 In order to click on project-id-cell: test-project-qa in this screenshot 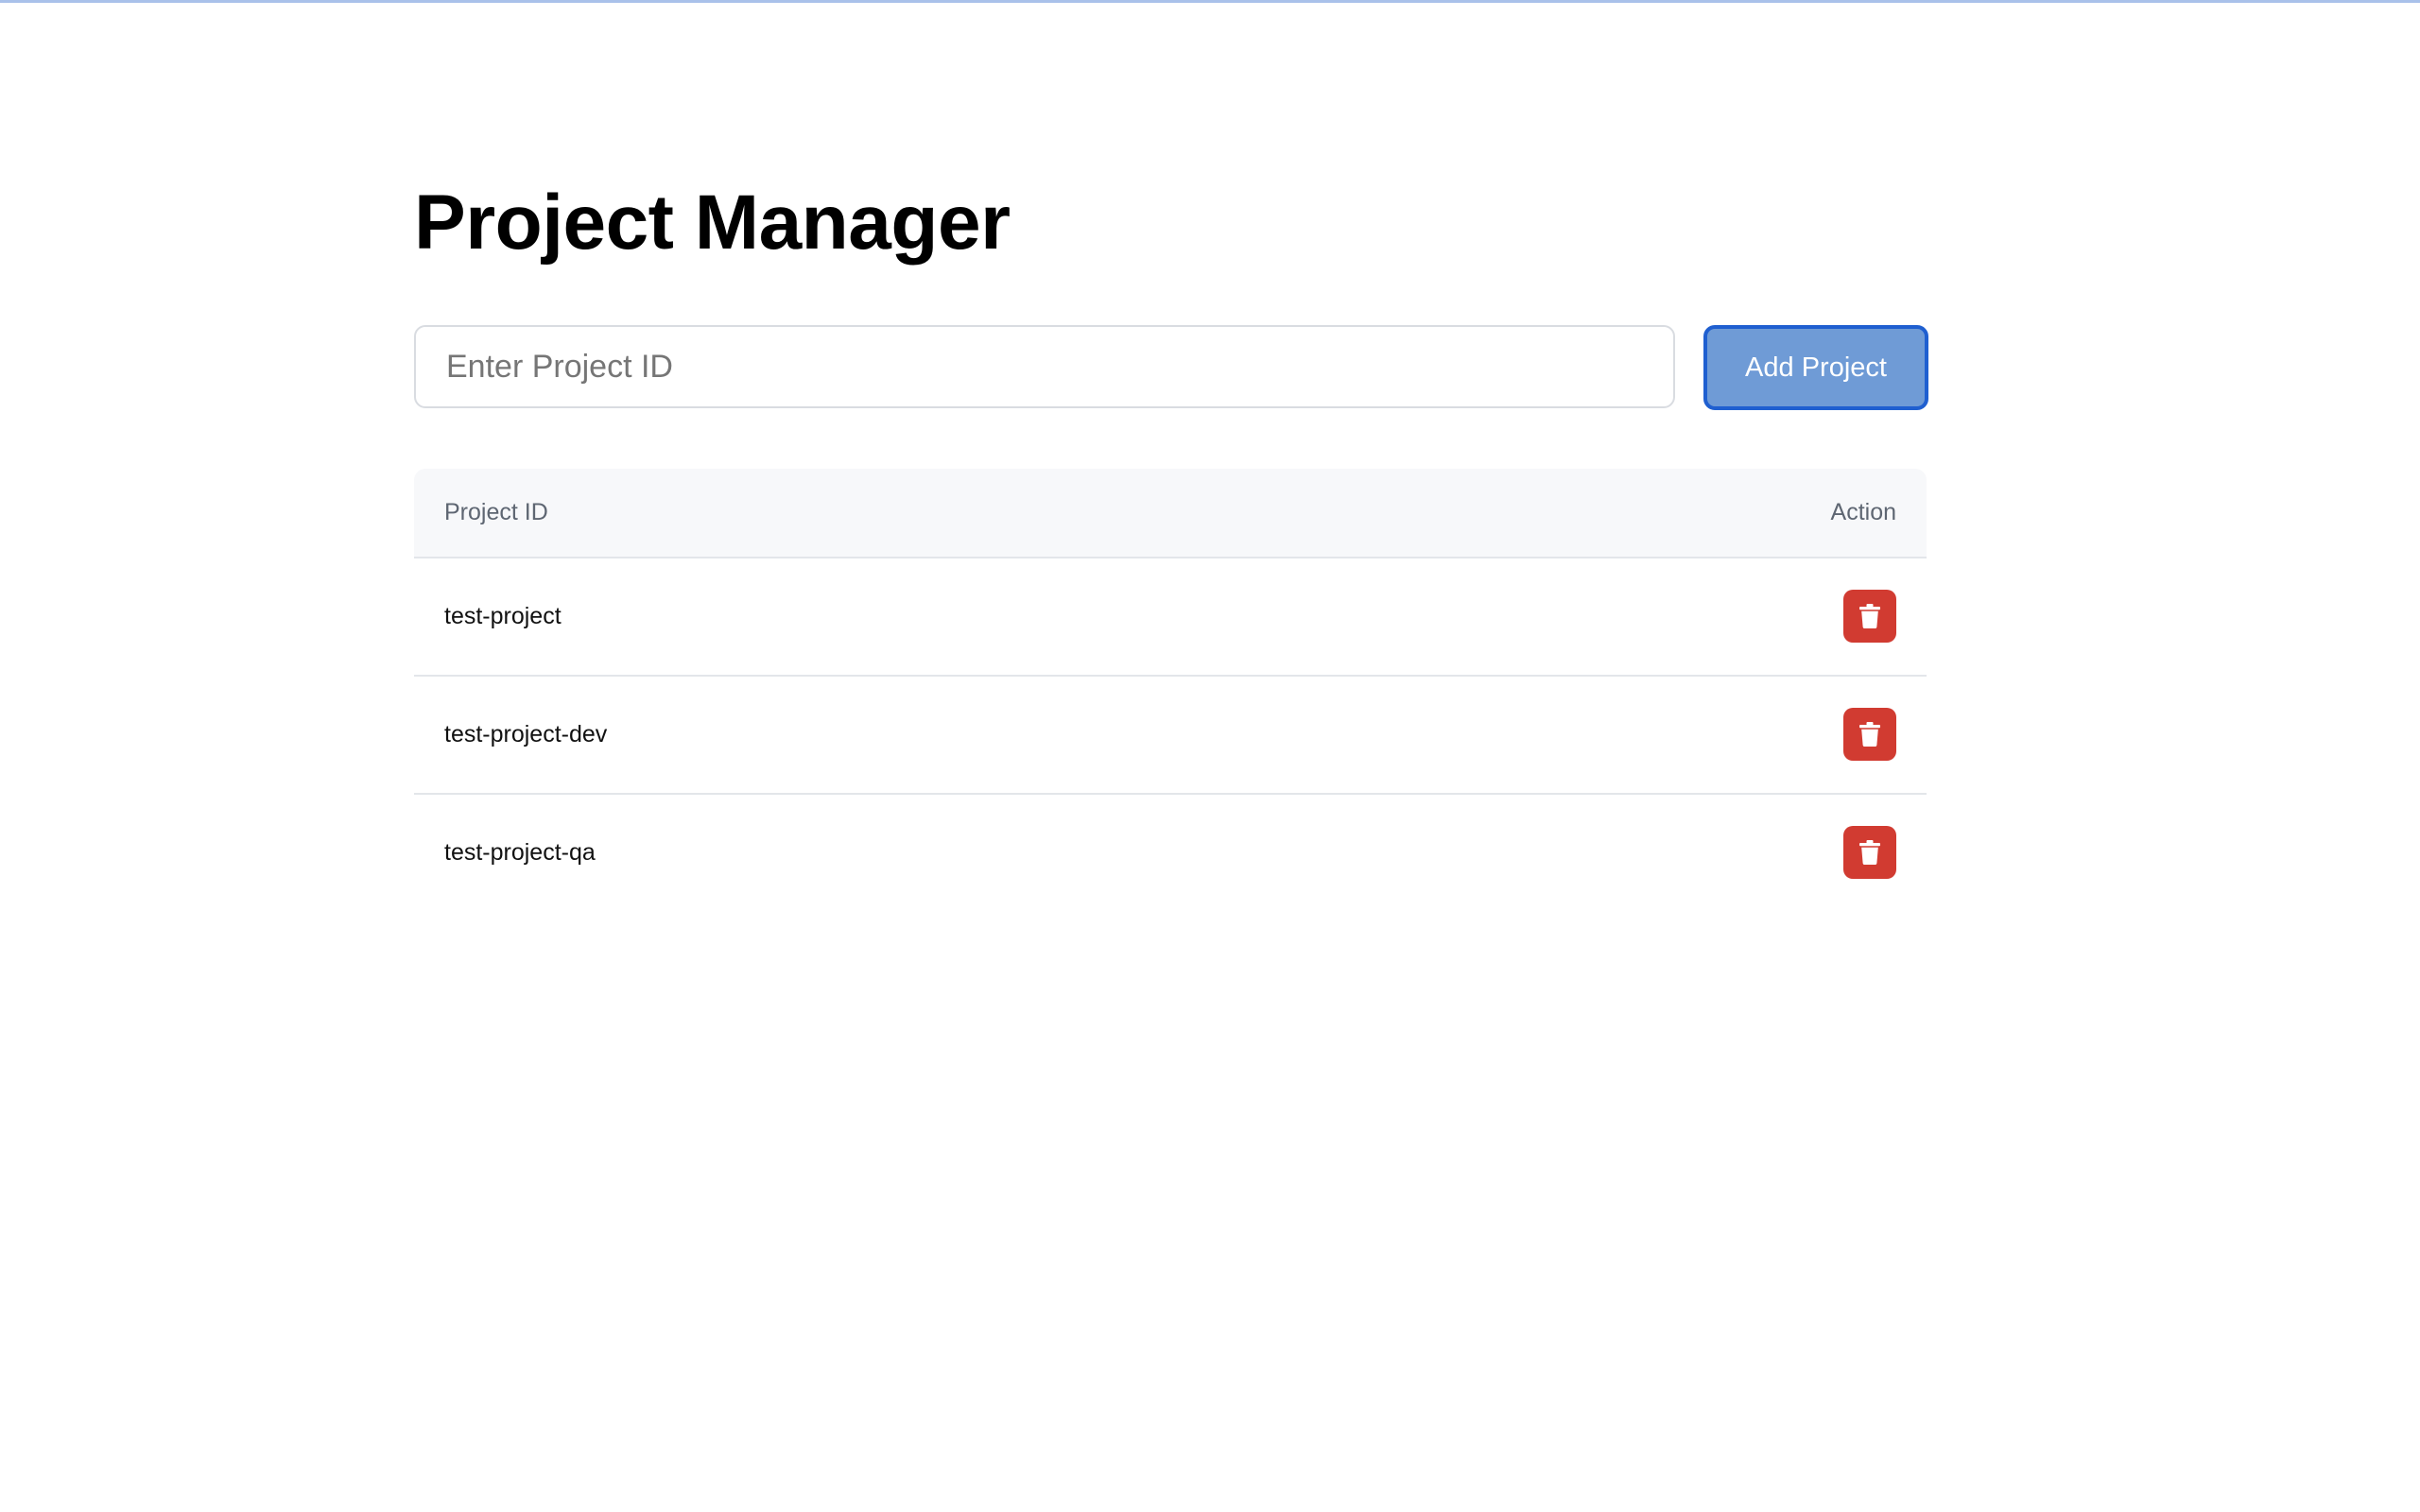, I will do `click(520, 852)`.